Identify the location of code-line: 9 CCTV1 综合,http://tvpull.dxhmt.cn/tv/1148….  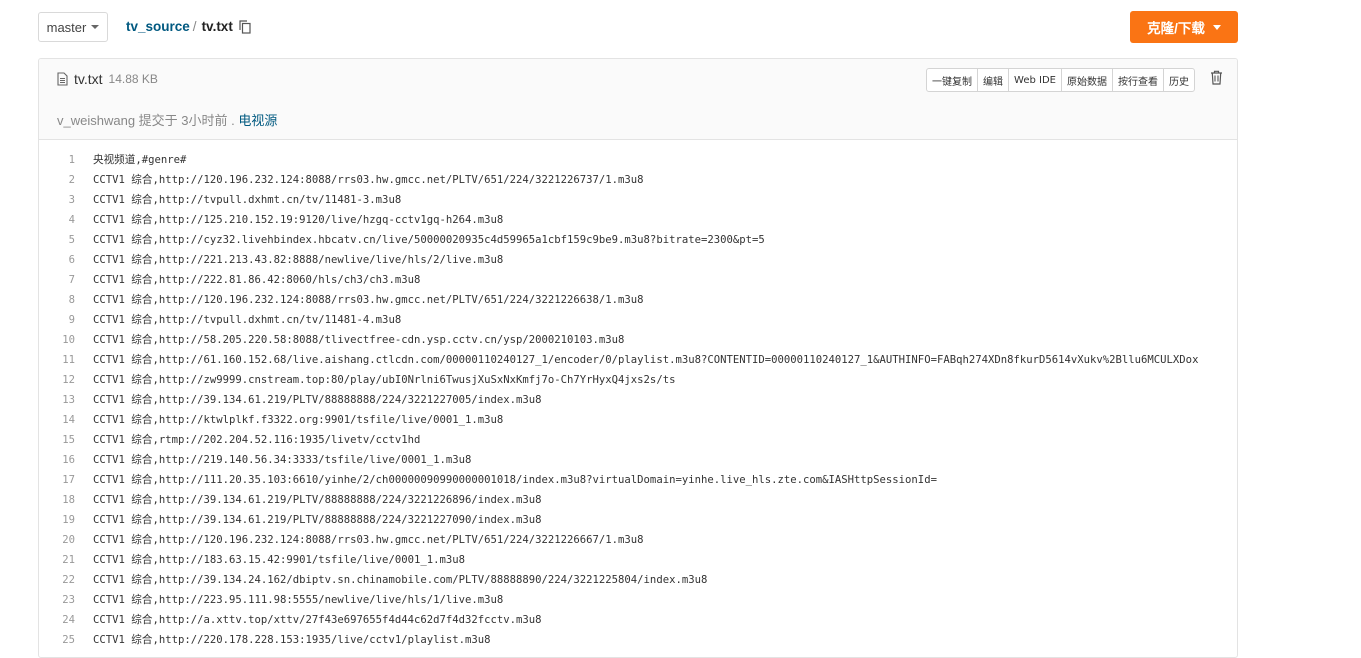
(638, 320).